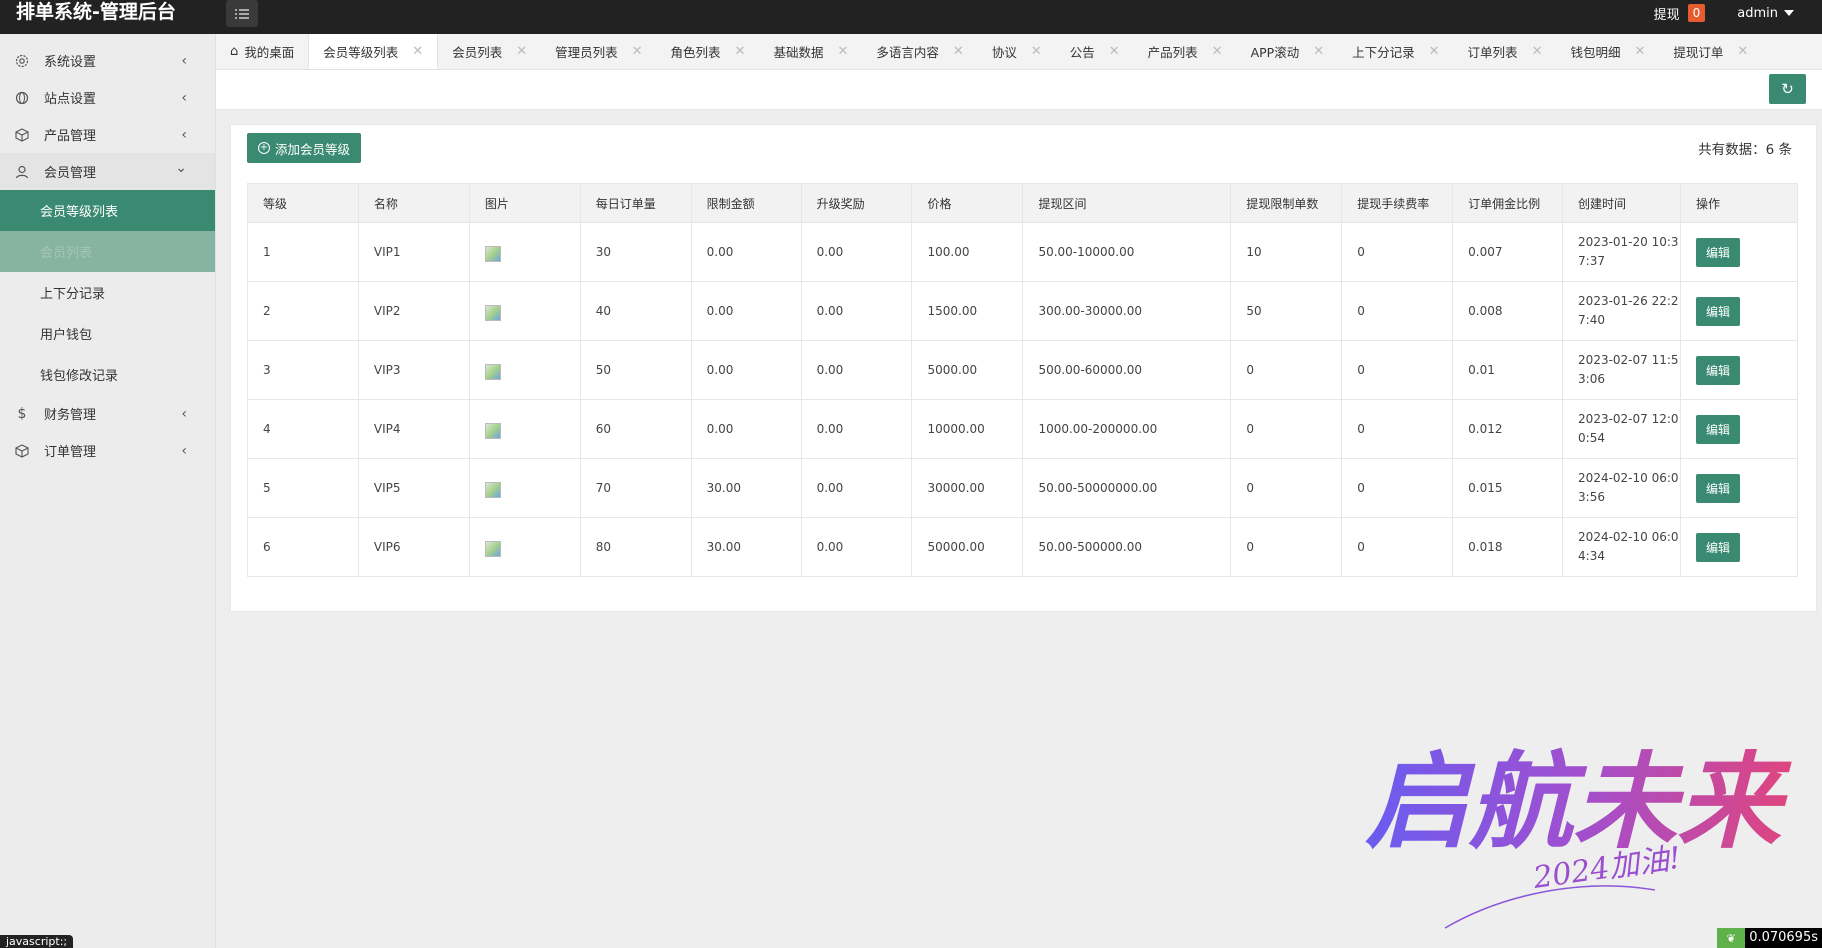 Image resolution: width=1822 pixels, height=948 pixels. What do you see at coordinates (22, 61) in the screenshot?
I see `gear-icon` at bounding box center [22, 61].